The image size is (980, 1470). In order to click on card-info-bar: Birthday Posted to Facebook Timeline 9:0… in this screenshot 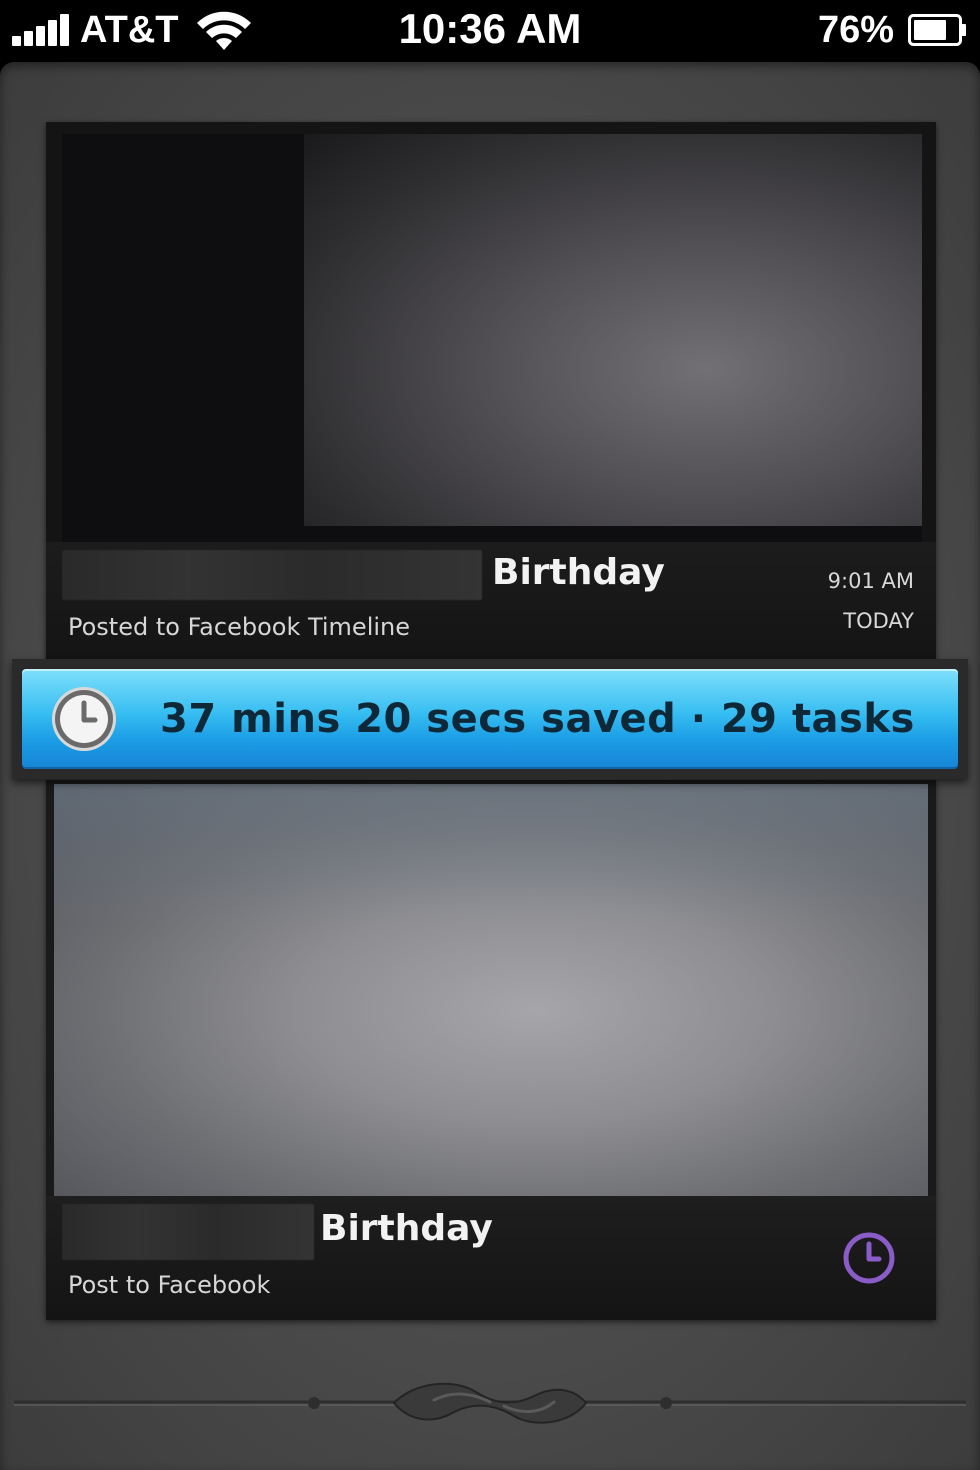, I will do `click(491, 602)`.